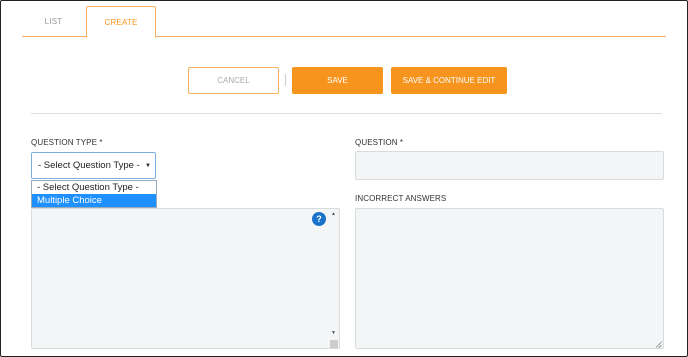 Image resolution: width=688 pixels, height=357 pixels. I want to click on question-label: QUESTION *, so click(379, 142).